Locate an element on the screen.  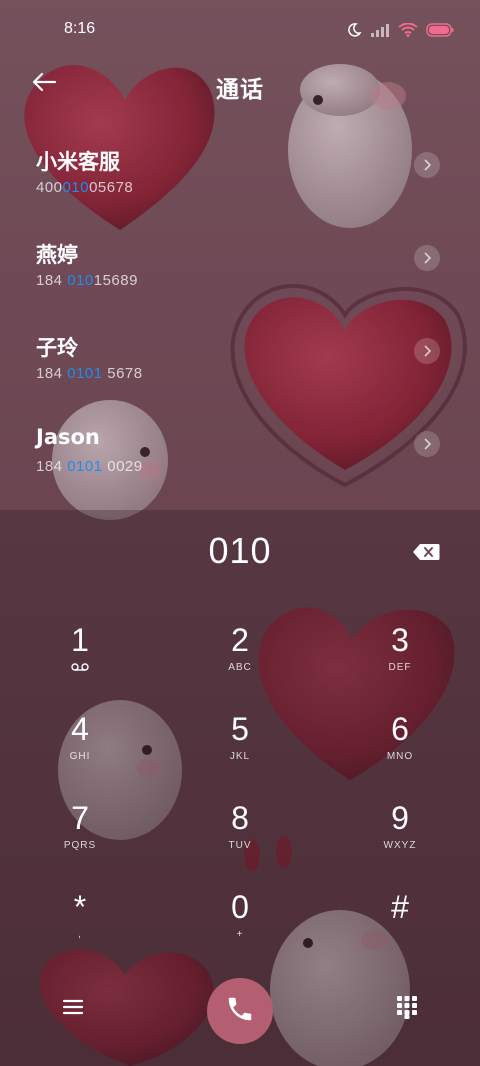
phone-icon is located at coordinates (240, 1011).